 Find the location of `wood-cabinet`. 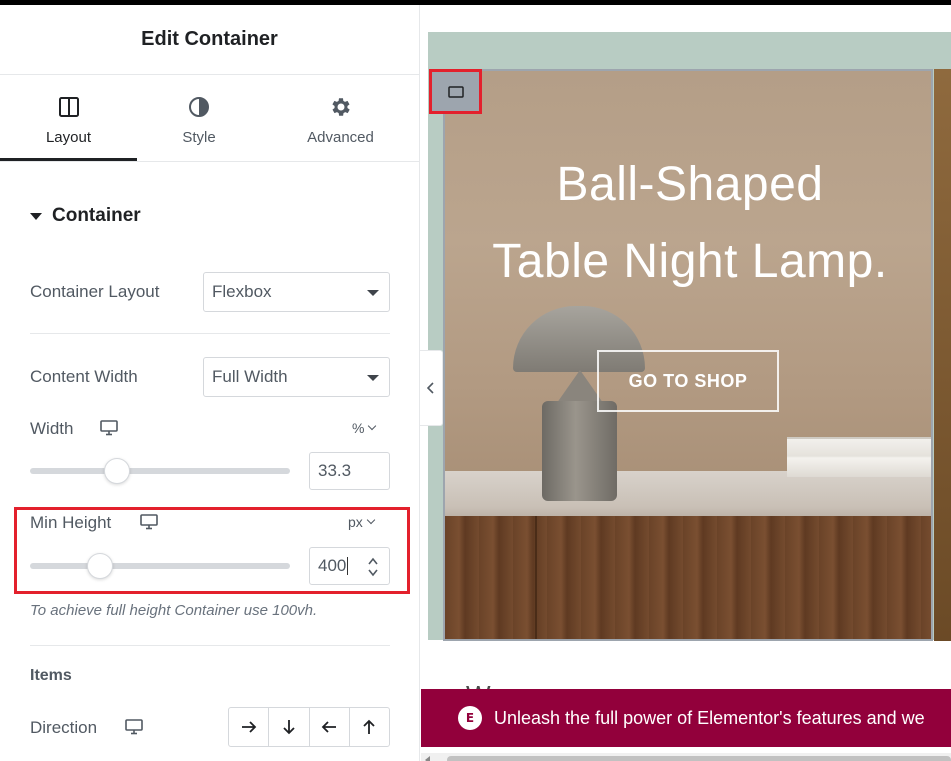

wood-cabinet is located at coordinates (688, 577).